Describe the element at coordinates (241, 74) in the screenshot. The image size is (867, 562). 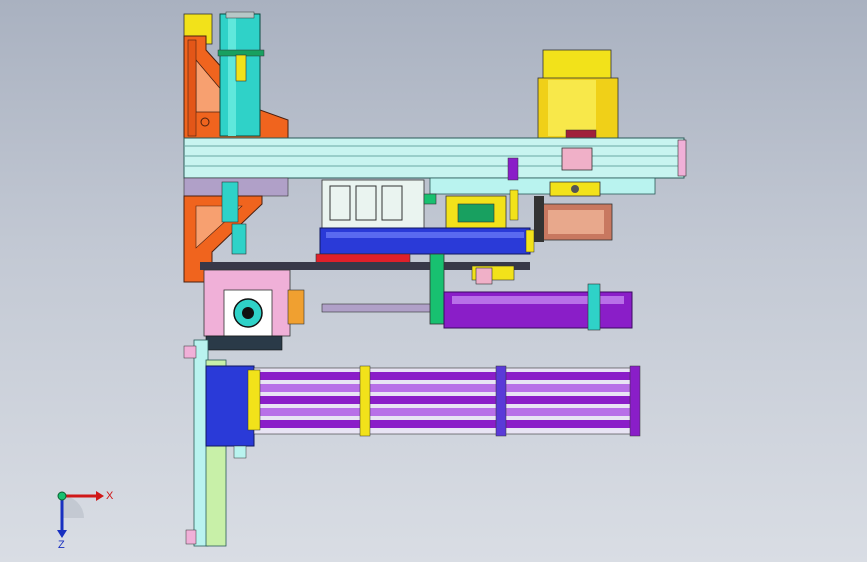
I see `green-vertical-cylinder` at that location.